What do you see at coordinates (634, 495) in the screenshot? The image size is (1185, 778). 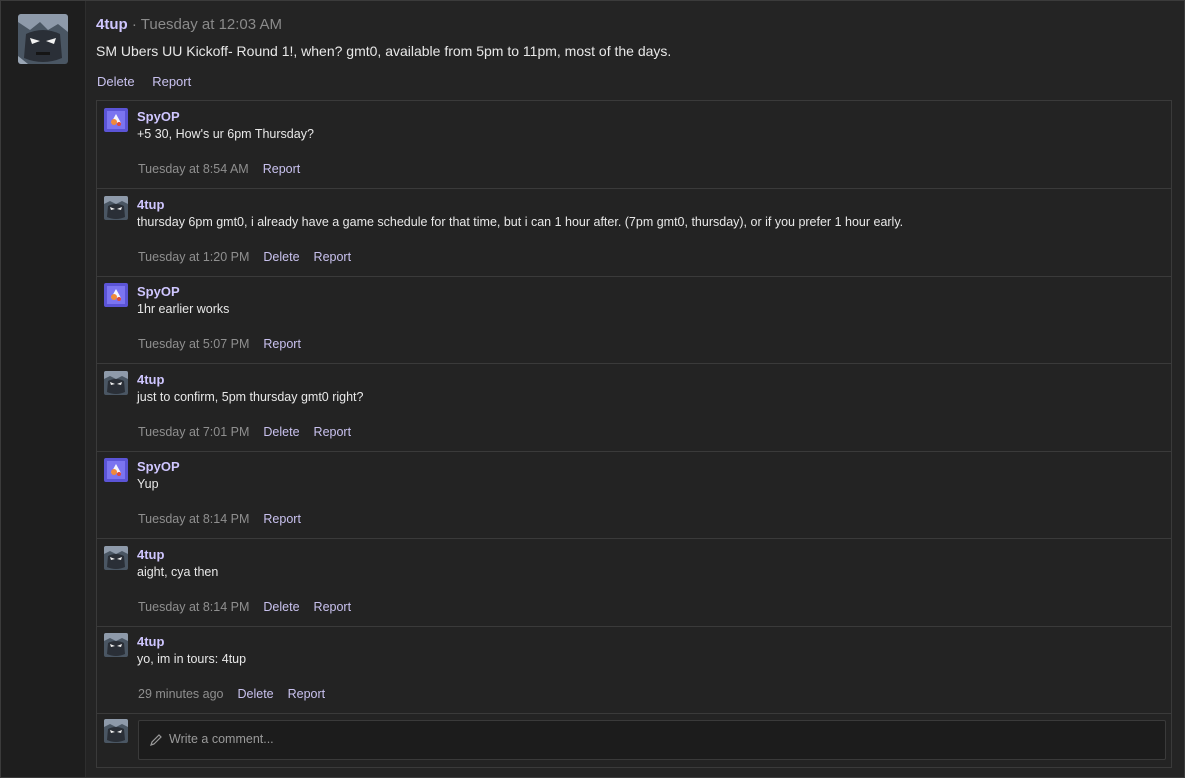 I see `comment-item: SpyOP Yup Tuesday at 8:14 PM Report` at bounding box center [634, 495].